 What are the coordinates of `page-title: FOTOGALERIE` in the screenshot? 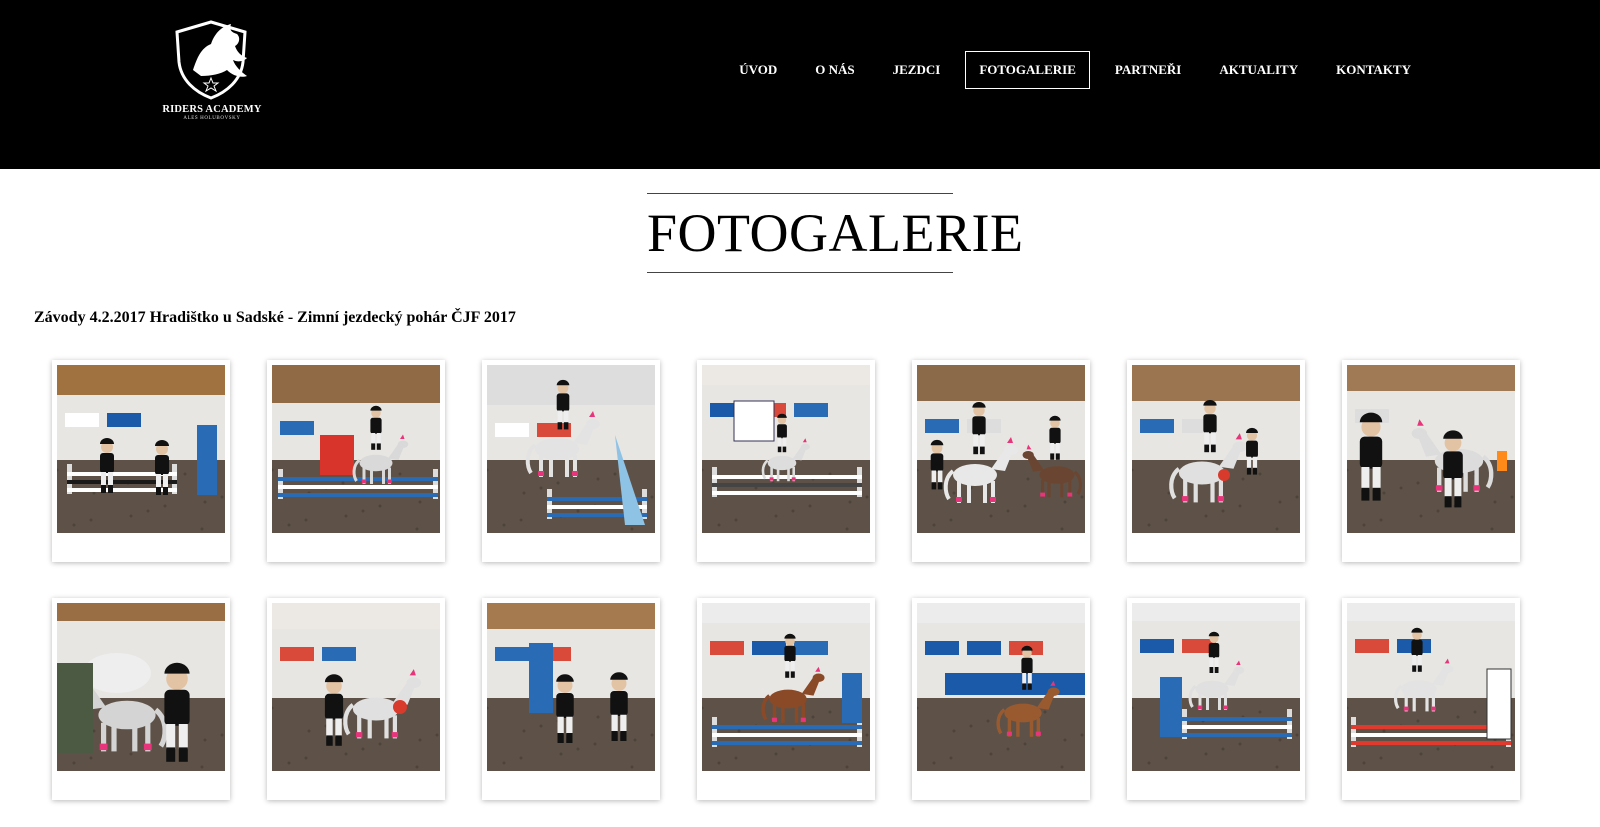 It's located at (835, 233).